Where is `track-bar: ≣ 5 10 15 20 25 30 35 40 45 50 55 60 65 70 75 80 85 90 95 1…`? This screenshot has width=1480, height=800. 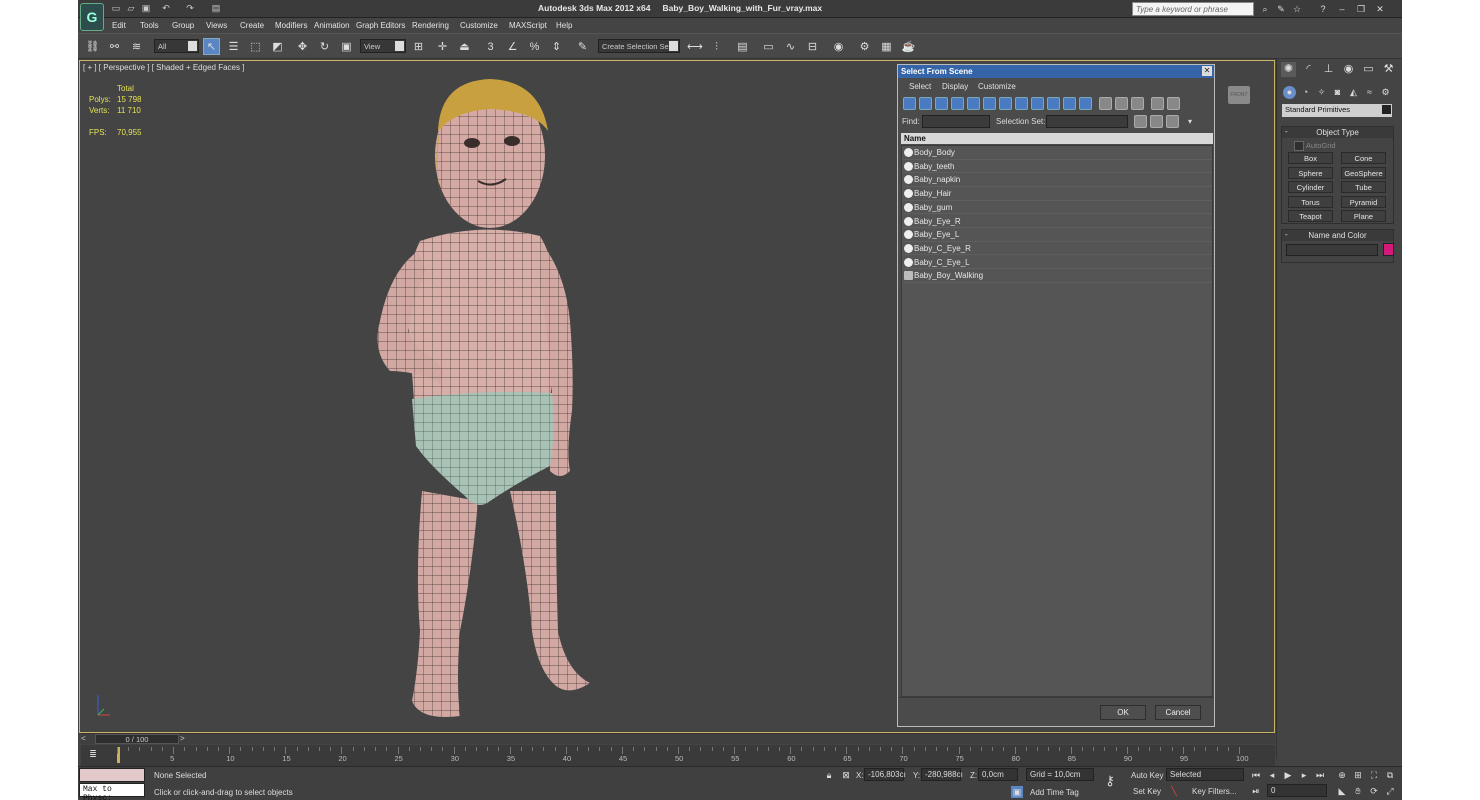 track-bar: ≣ 5 10 15 20 25 30 35 40 45 50 55 60 65 70 75 80 85 90 95 1… is located at coordinates (678, 755).